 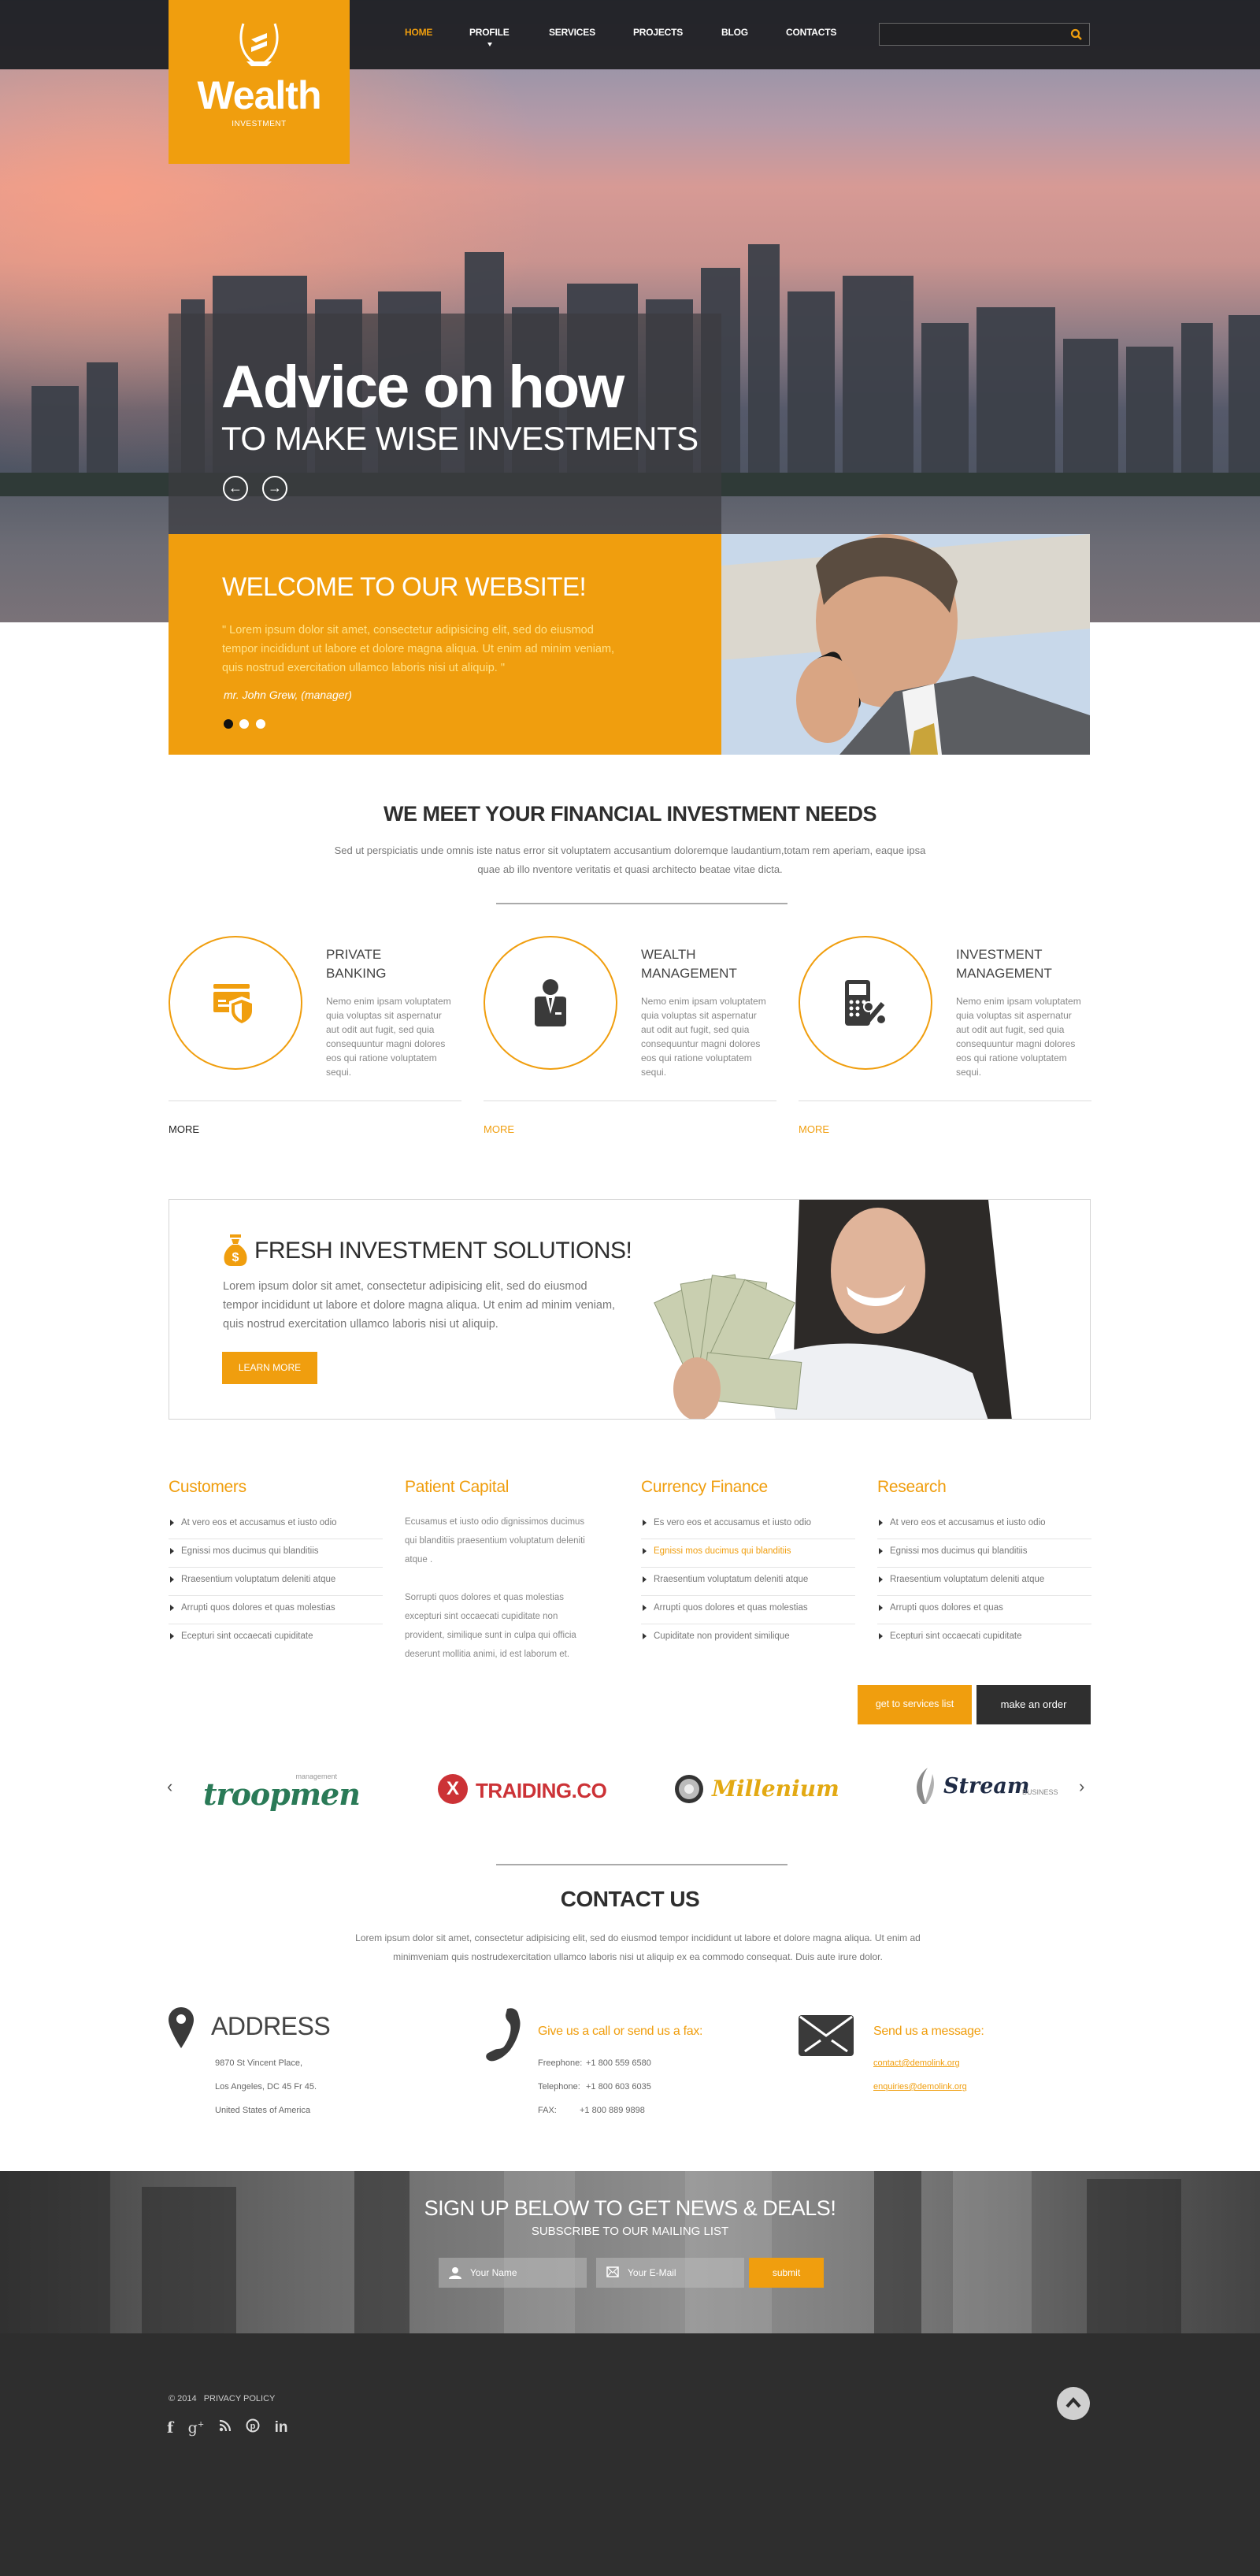 What do you see at coordinates (630, 2208) in the screenshot?
I see `signup-title: SIGN UP BELOW TO GET NEWS & DEALS!` at bounding box center [630, 2208].